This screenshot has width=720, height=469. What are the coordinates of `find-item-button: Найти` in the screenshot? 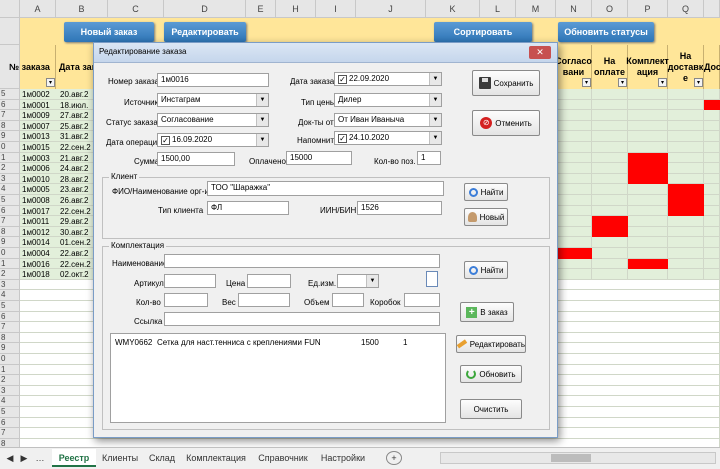 It's located at (486, 270).